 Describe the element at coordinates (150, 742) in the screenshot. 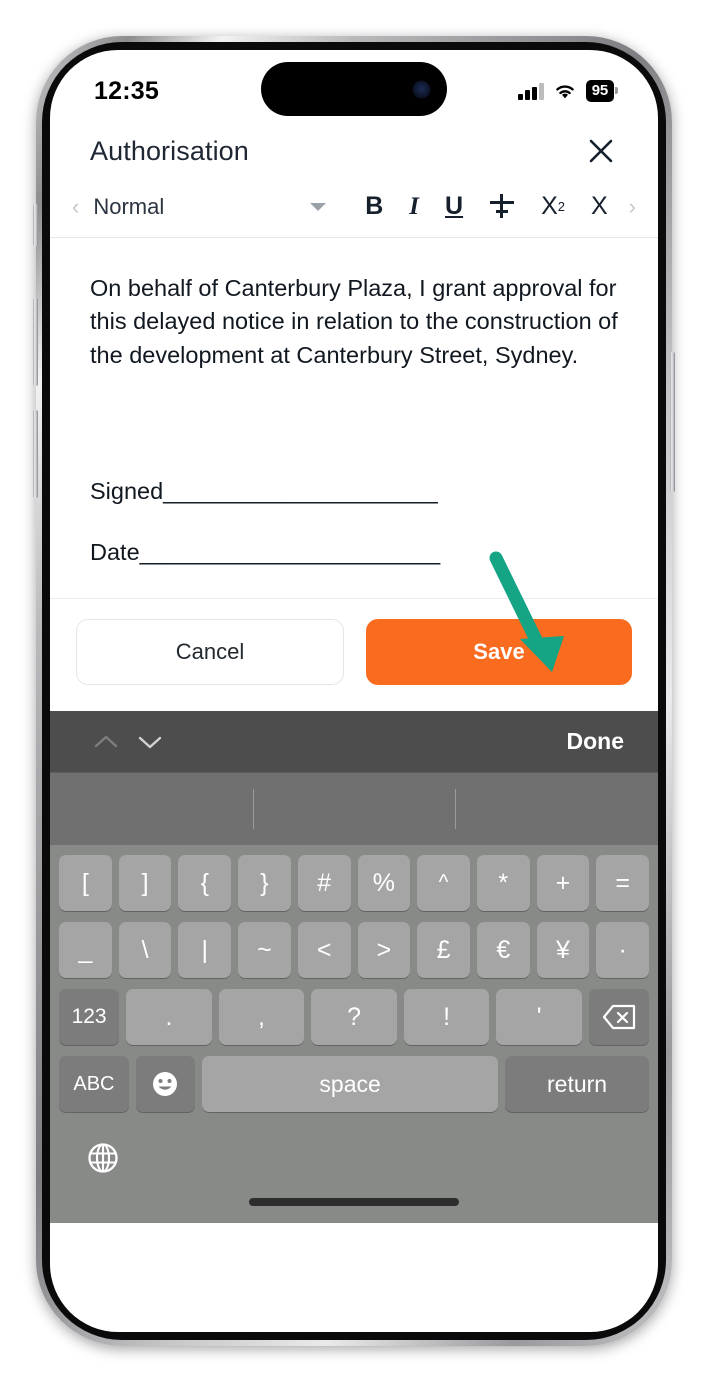

I see `chevron-down-icon` at that location.